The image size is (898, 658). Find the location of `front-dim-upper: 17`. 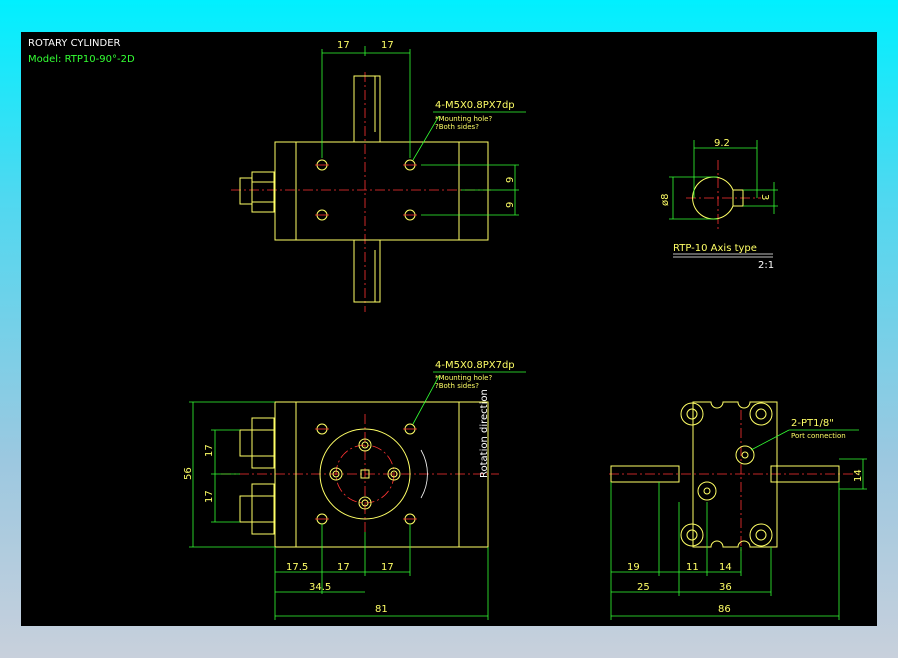

front-dim-upper: 17 is located at coordinates (209, 450).